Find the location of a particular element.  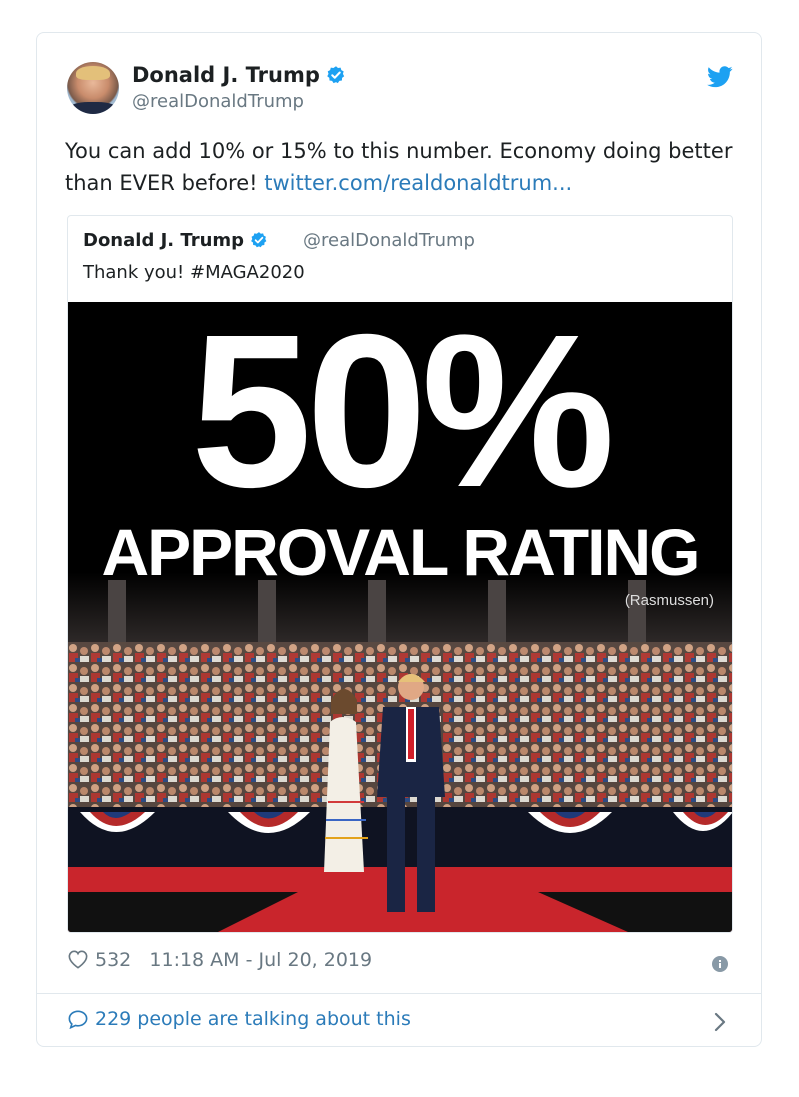

author-name: Donald J. Trump is located at coordinates (226, 75).